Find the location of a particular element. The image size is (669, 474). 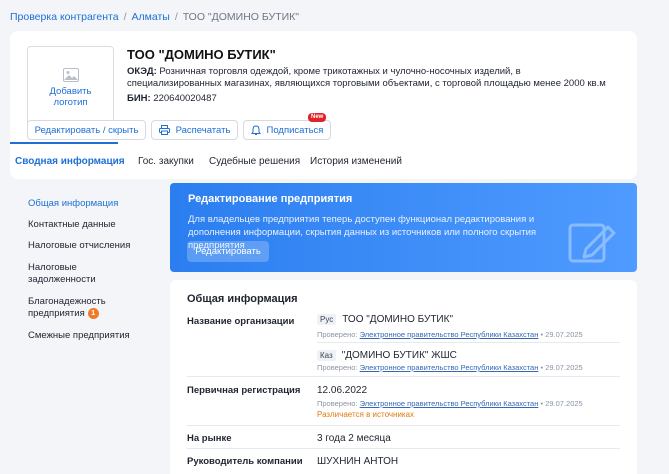

sidebar-item-tax-debts: Налоговые задолженности is located at coordinates (68, 274).